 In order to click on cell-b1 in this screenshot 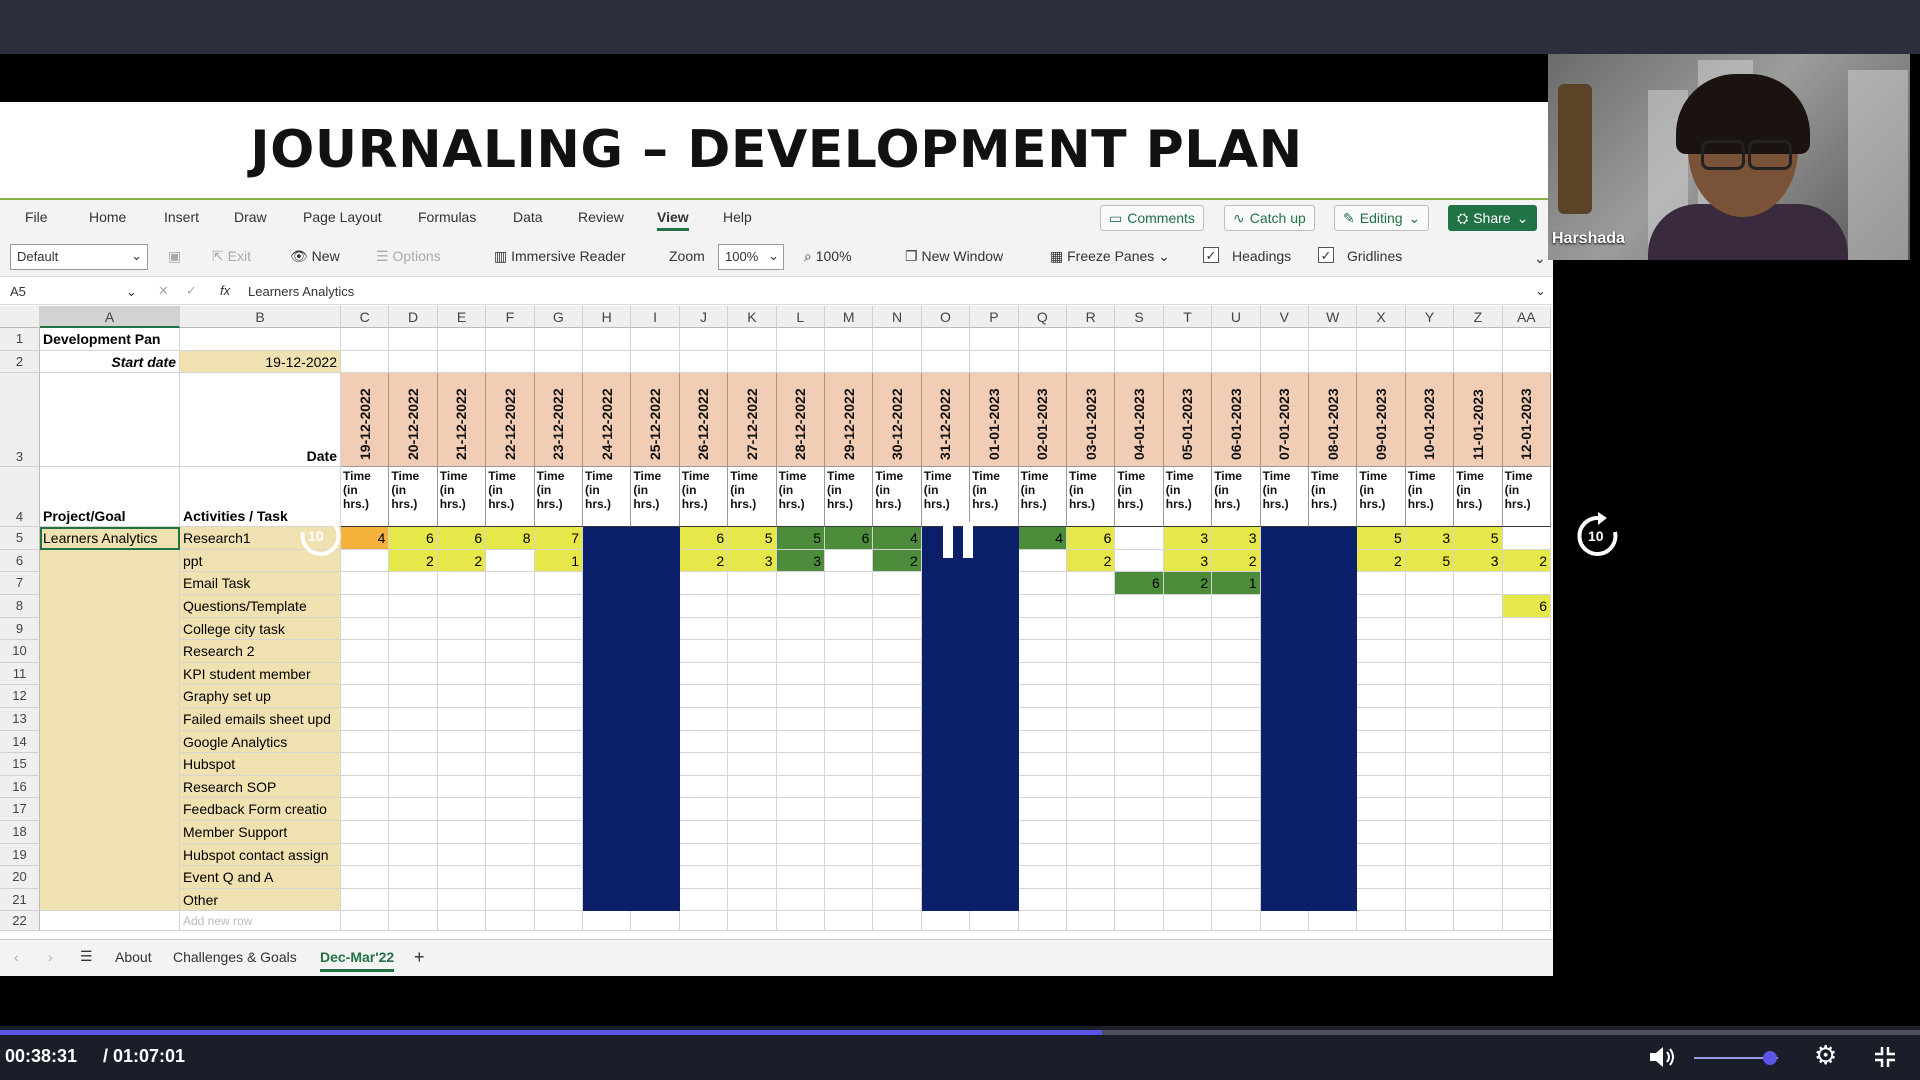, I will do `click(260, 339)`.